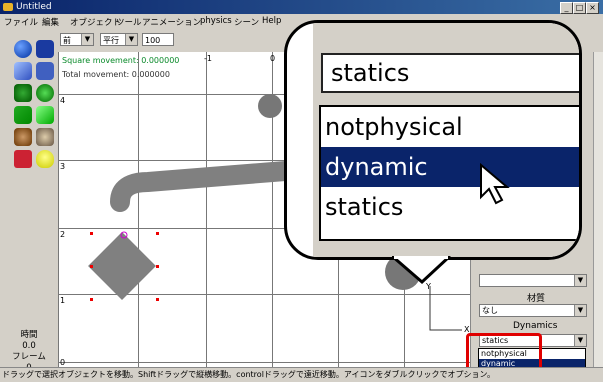  Describe the element at coordinates (45, 159) in the screenshot. I see `light-bulb-icon` at that location.